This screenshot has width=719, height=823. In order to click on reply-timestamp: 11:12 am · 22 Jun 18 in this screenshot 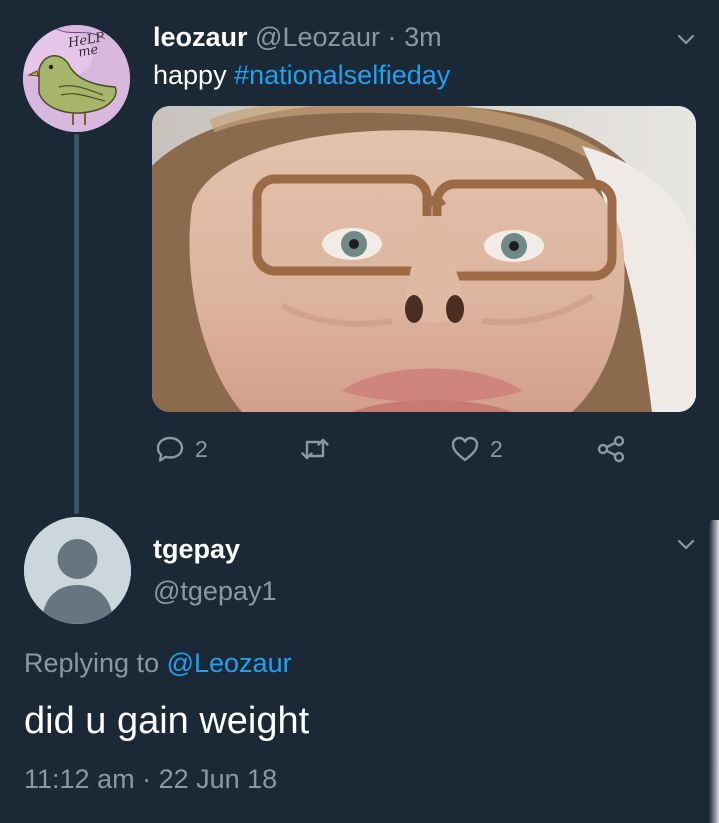, I will do `click(150, 779)`.